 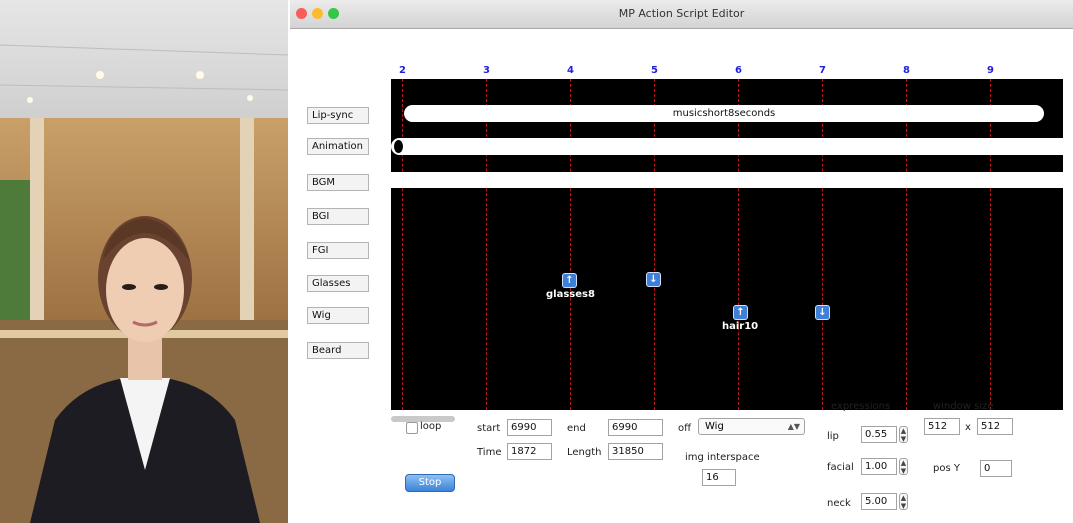 What do you see at coordinates (903, 434) in the screenshot?
I see `lip-stepper: ▲ ▼` at bounding box center [903, 434].